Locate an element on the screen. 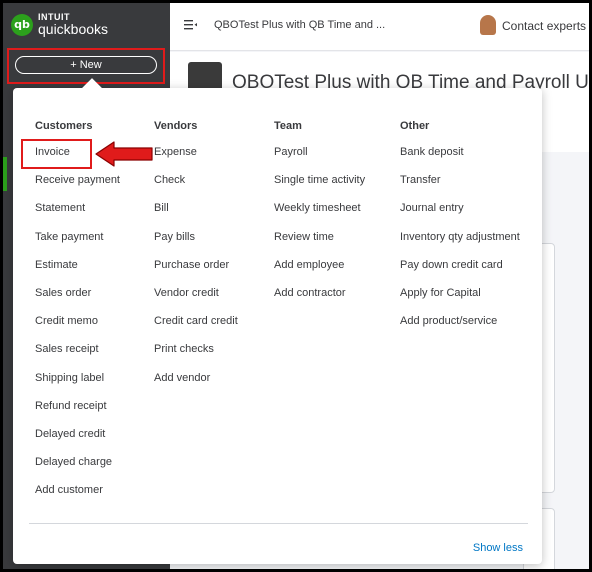 This screenshot has width=592, height=572. menu-item-credit-memo: Credit memo is located at coordinates (77, 328).